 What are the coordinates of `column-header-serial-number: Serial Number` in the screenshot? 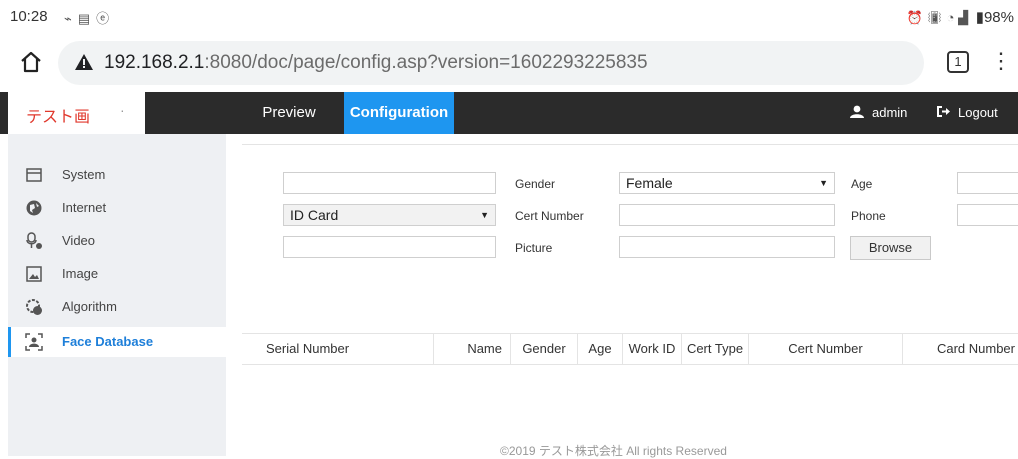 It's located at (338, 349).